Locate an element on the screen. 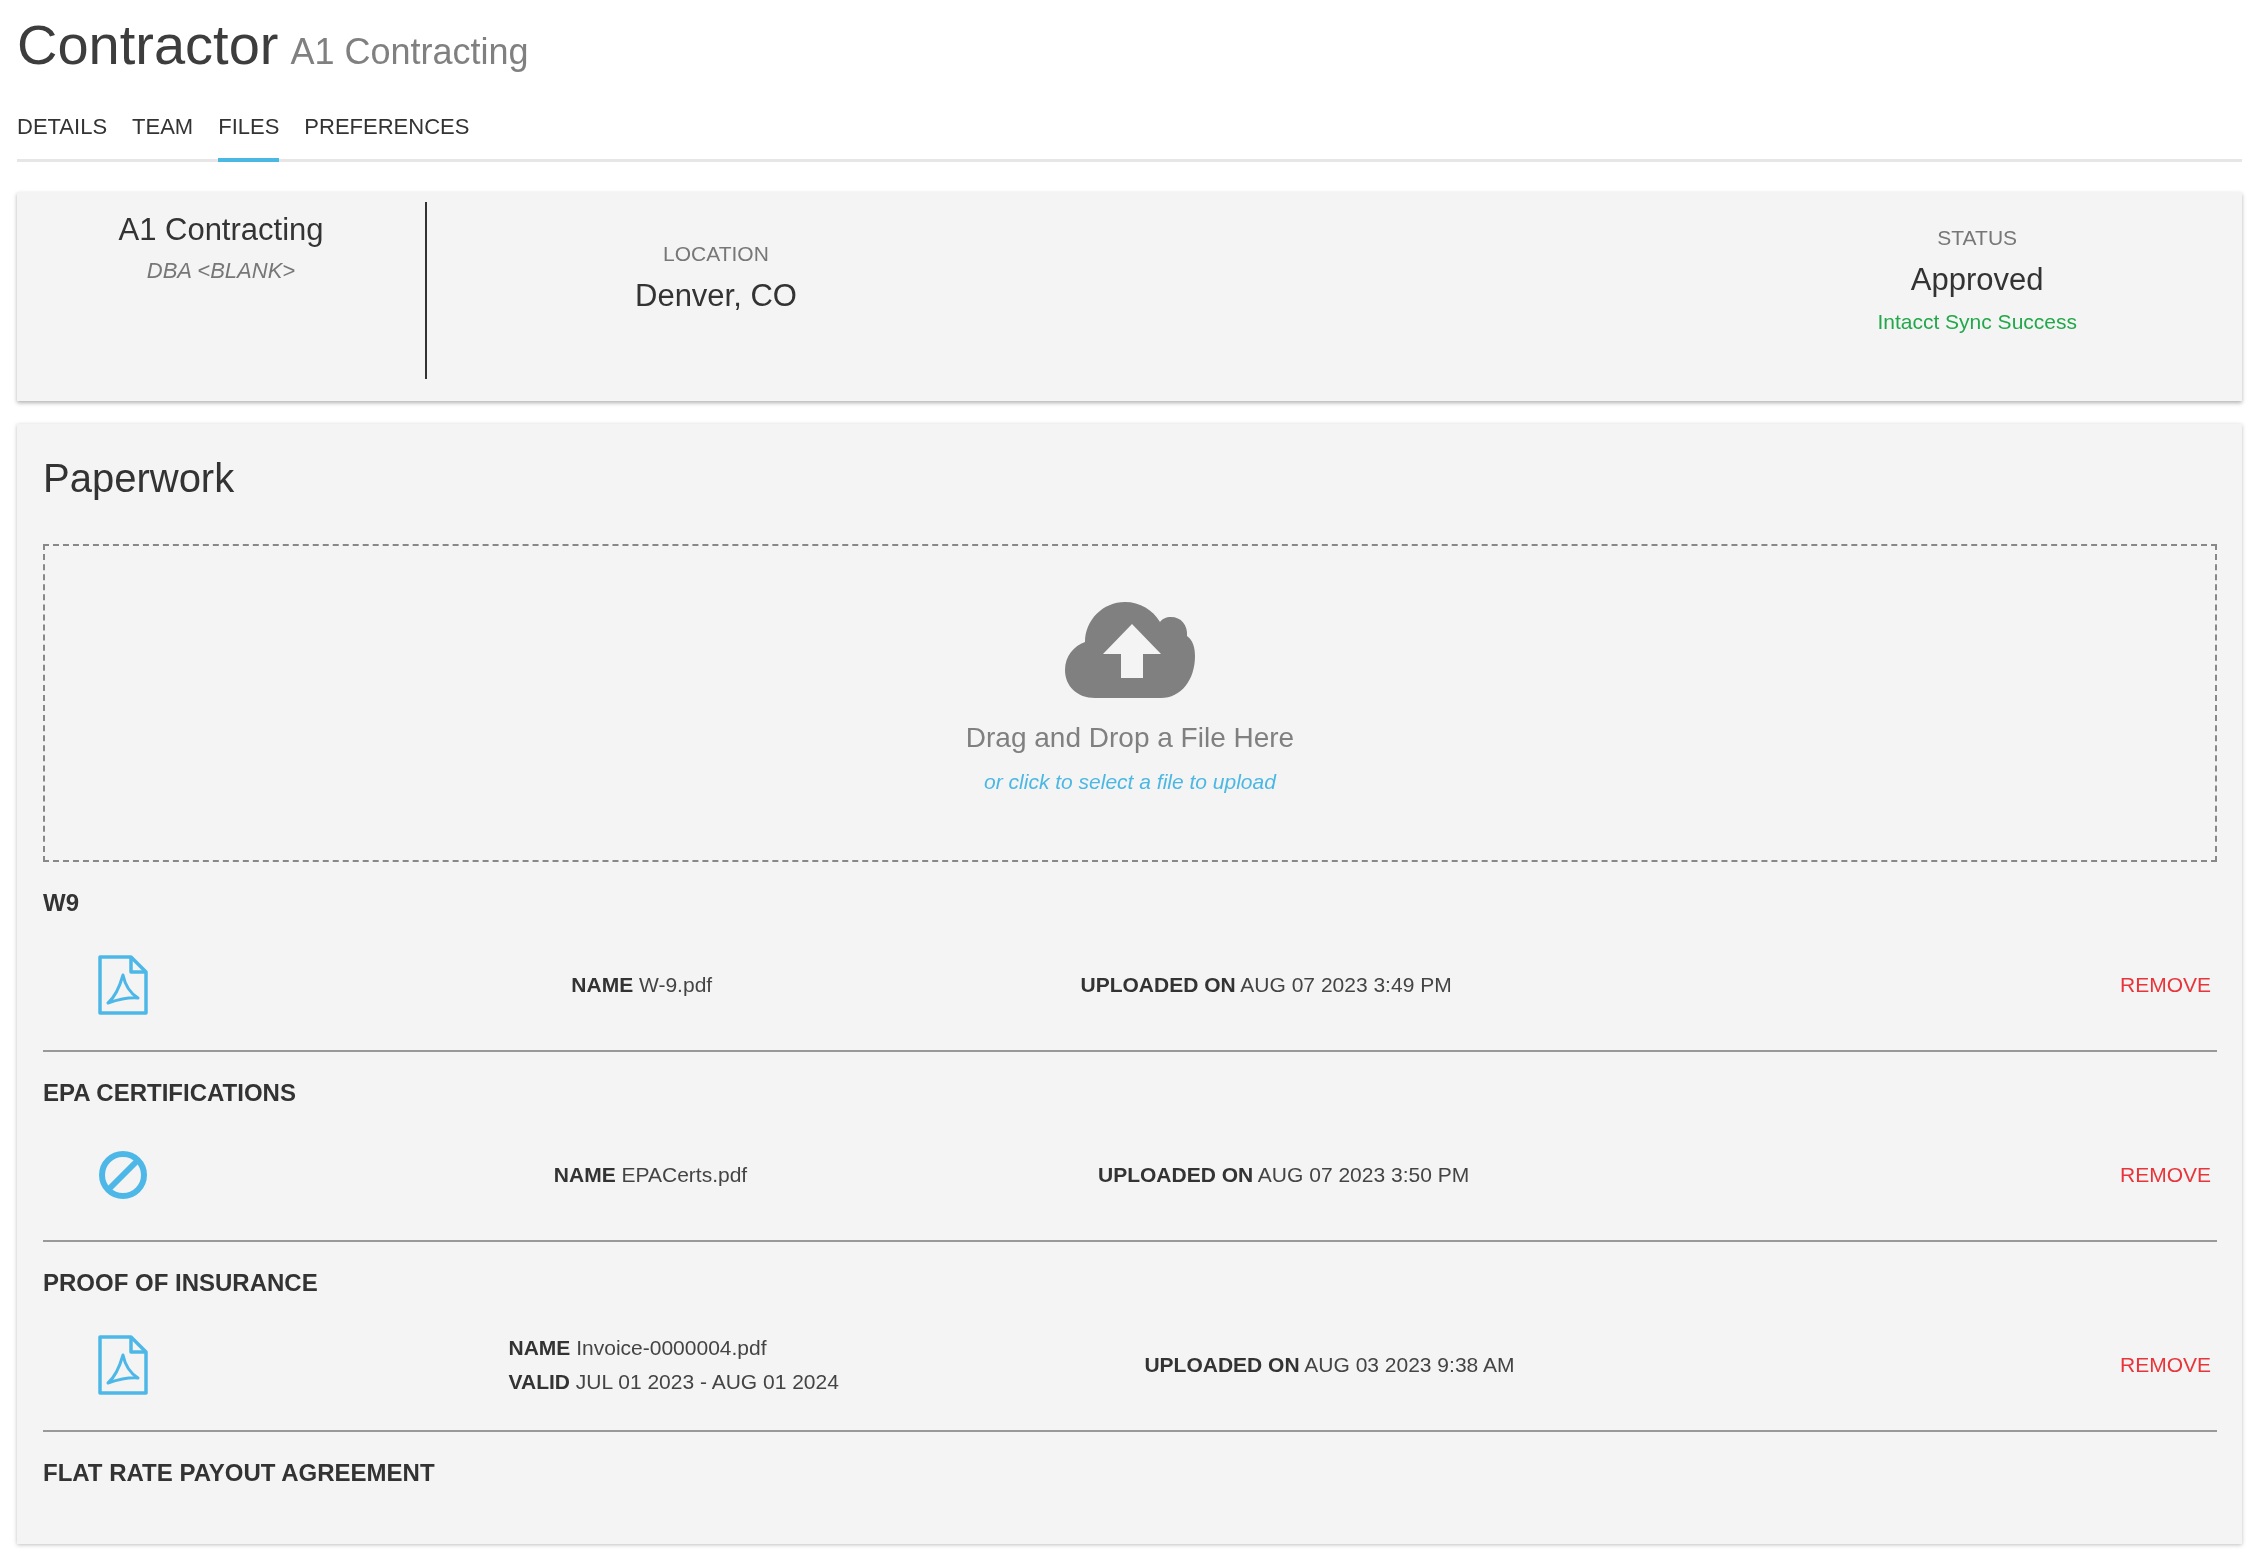  tab: DETAILS is located at coordinates (62, 129).